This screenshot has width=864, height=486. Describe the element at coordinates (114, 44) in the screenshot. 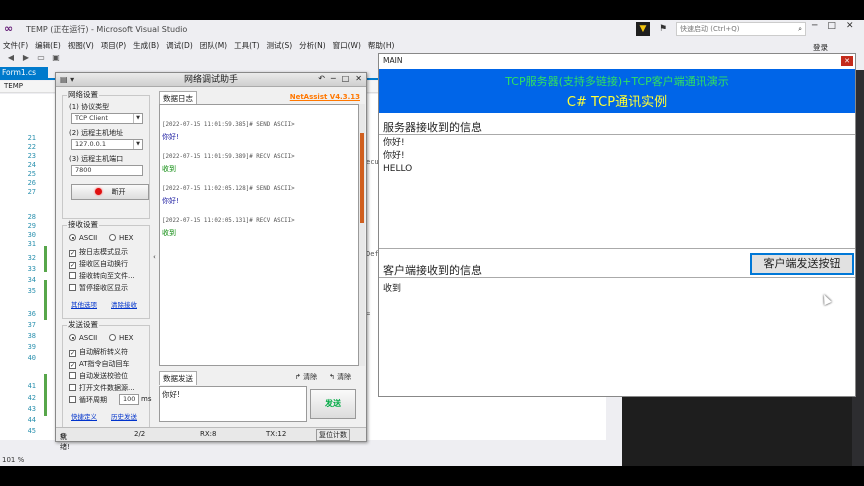

I see `menu-project: 项目(P)` at that location.